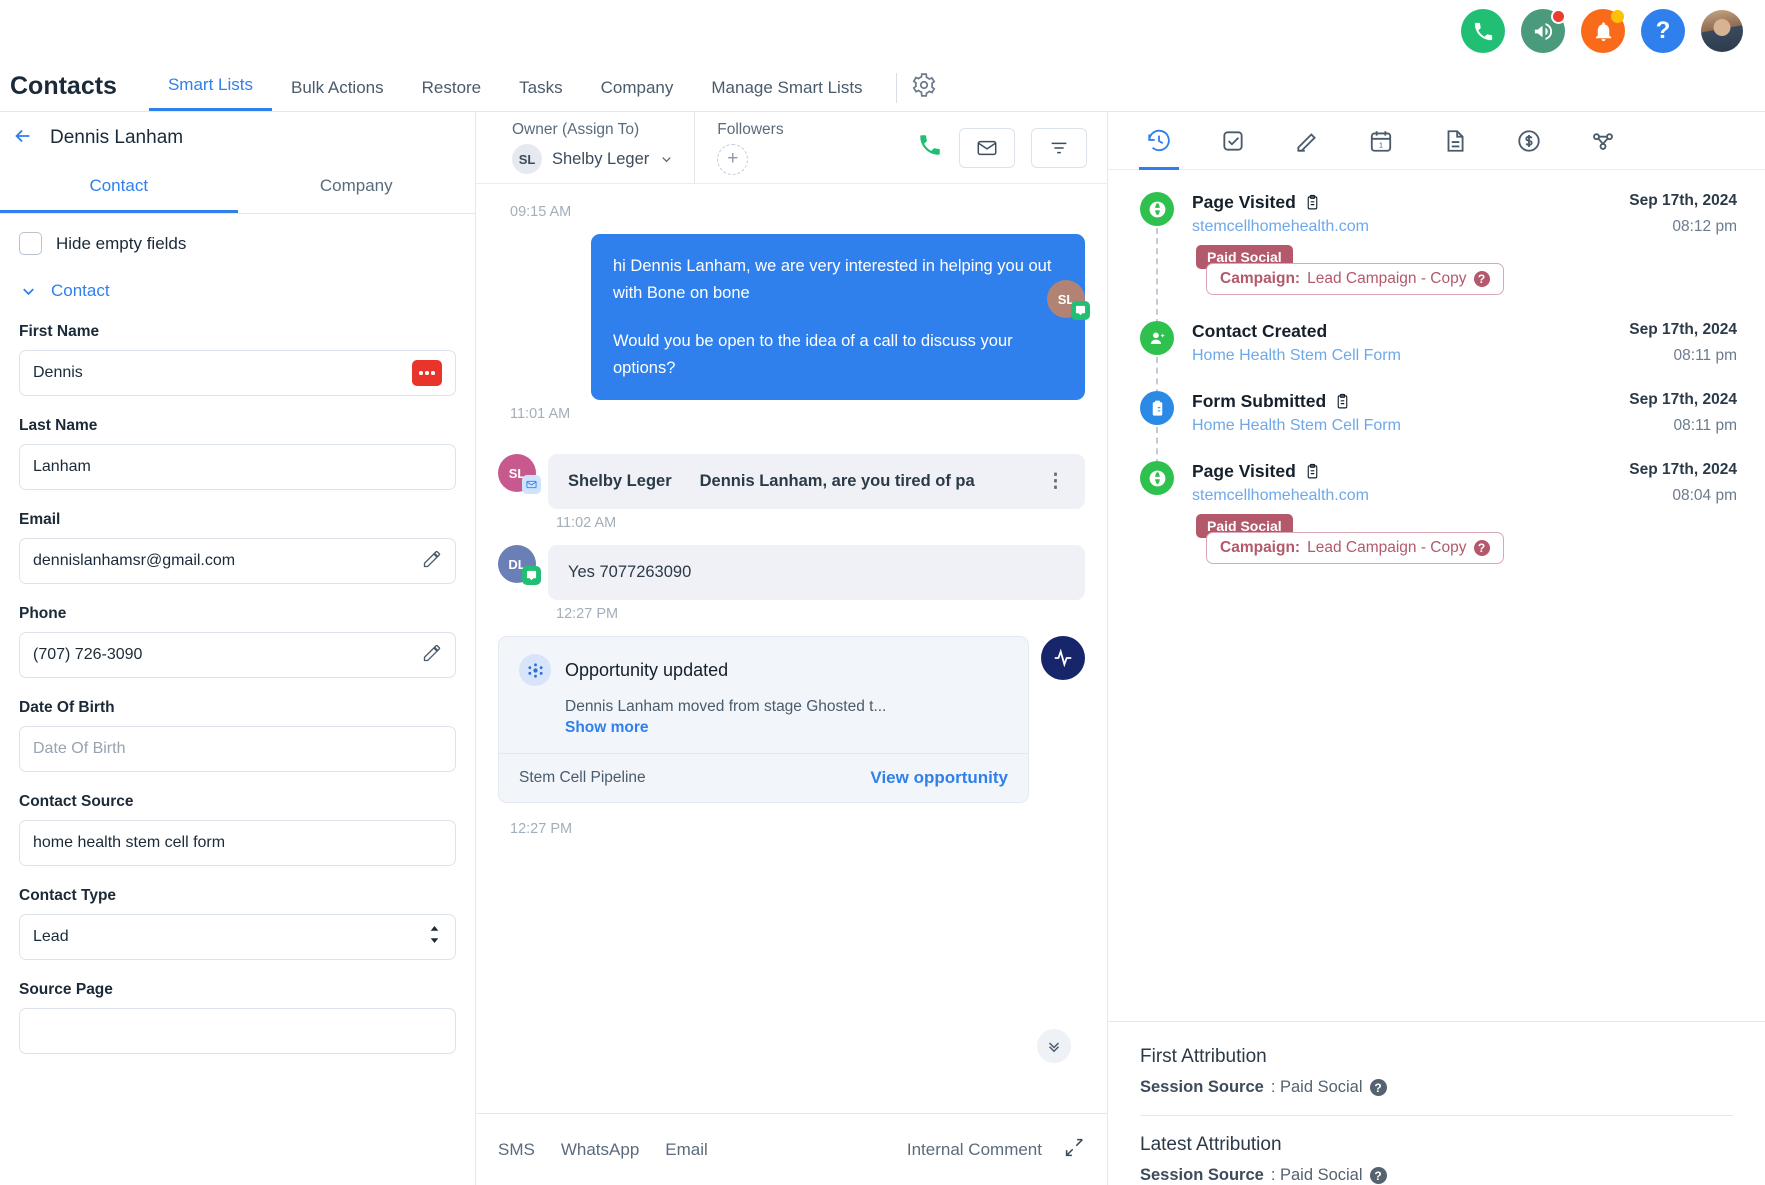 Image resolution: width=1765 pixels, height=1185 pixels. I want to click on email-value: dennislanhamsr@gmail.com, so click(134, 560).